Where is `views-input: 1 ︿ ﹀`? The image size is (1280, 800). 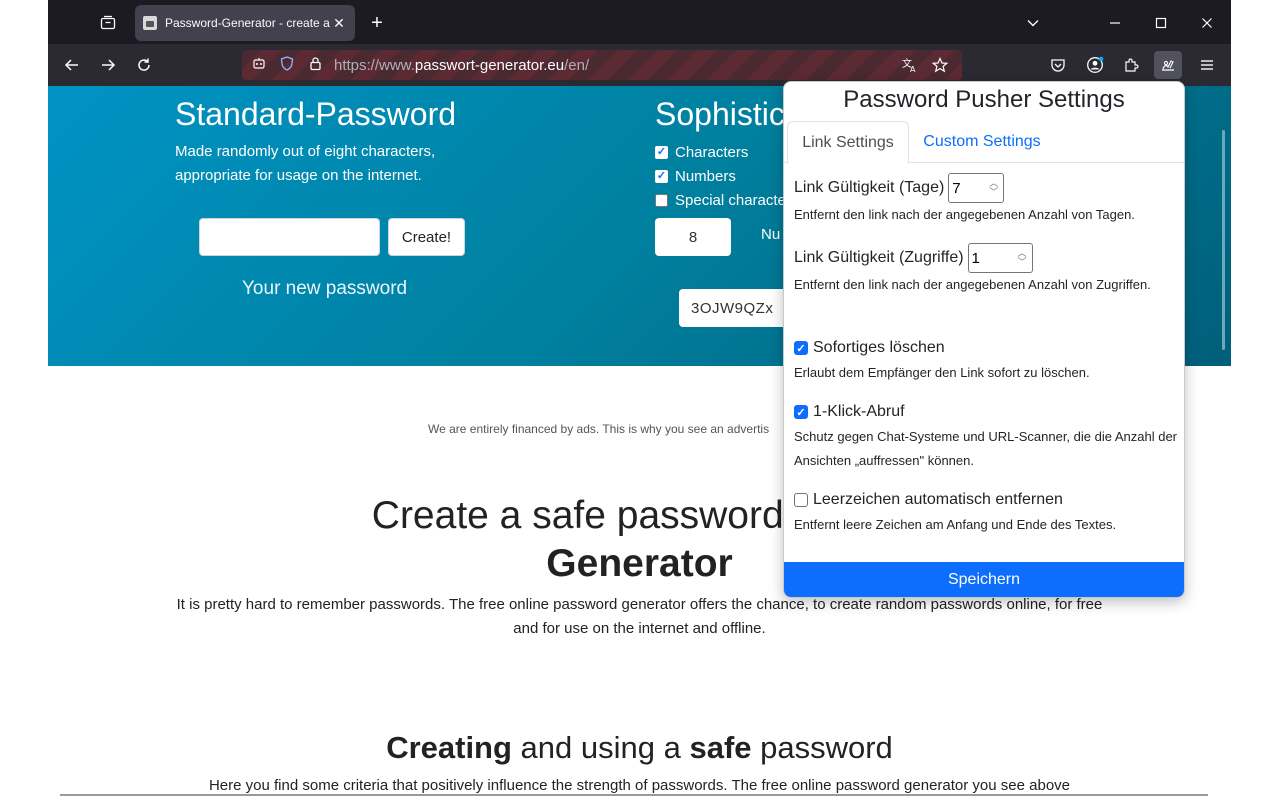 views-input: 1 ︿ ﹀ is located at coordinates (1000, 258).